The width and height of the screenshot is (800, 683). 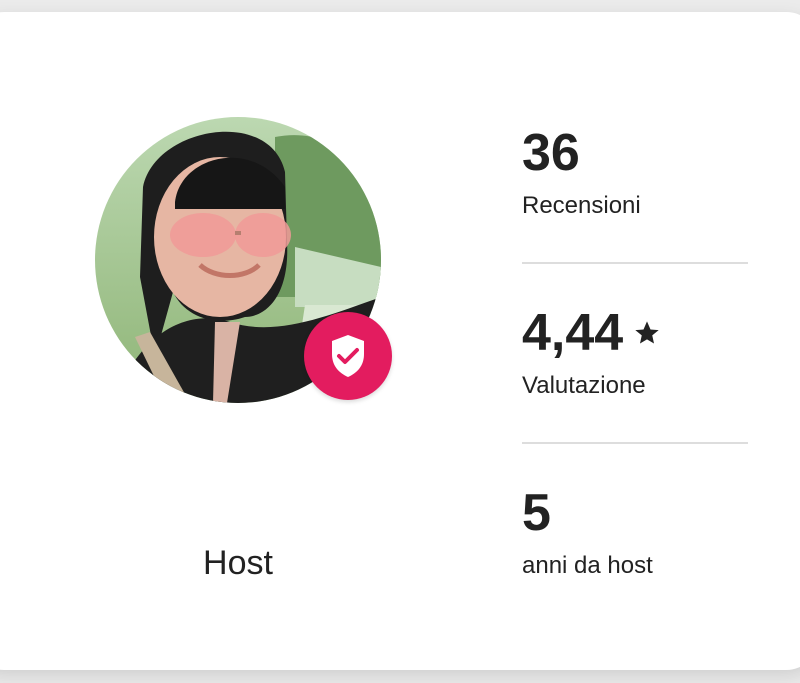 I want to click on reviews-label: Recensioni, so click(x=581, y=205).